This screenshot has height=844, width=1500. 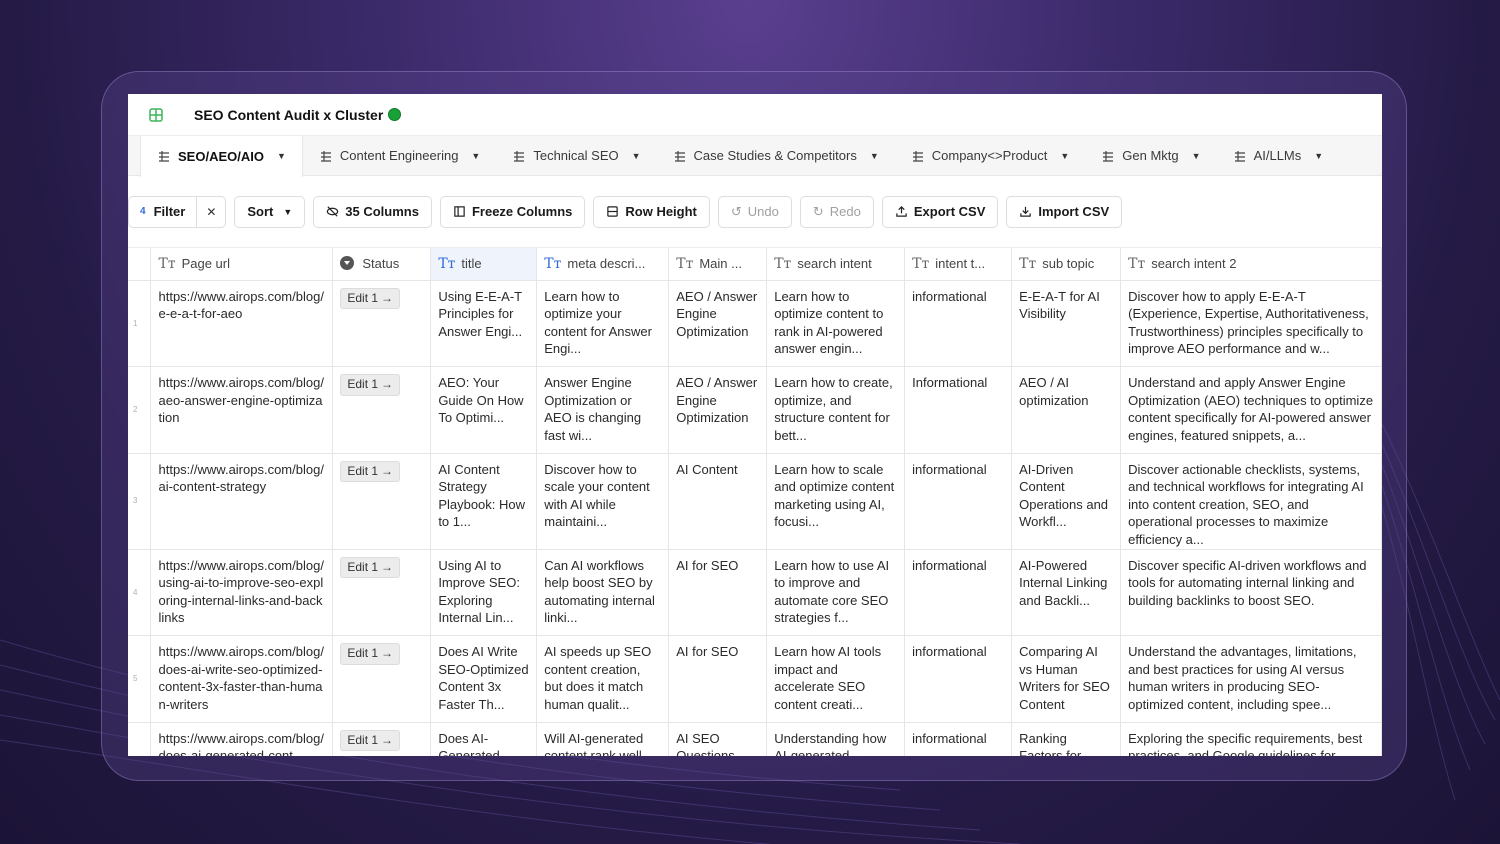 I want to click on column-header-status: Status, so click(x=382, y=264).